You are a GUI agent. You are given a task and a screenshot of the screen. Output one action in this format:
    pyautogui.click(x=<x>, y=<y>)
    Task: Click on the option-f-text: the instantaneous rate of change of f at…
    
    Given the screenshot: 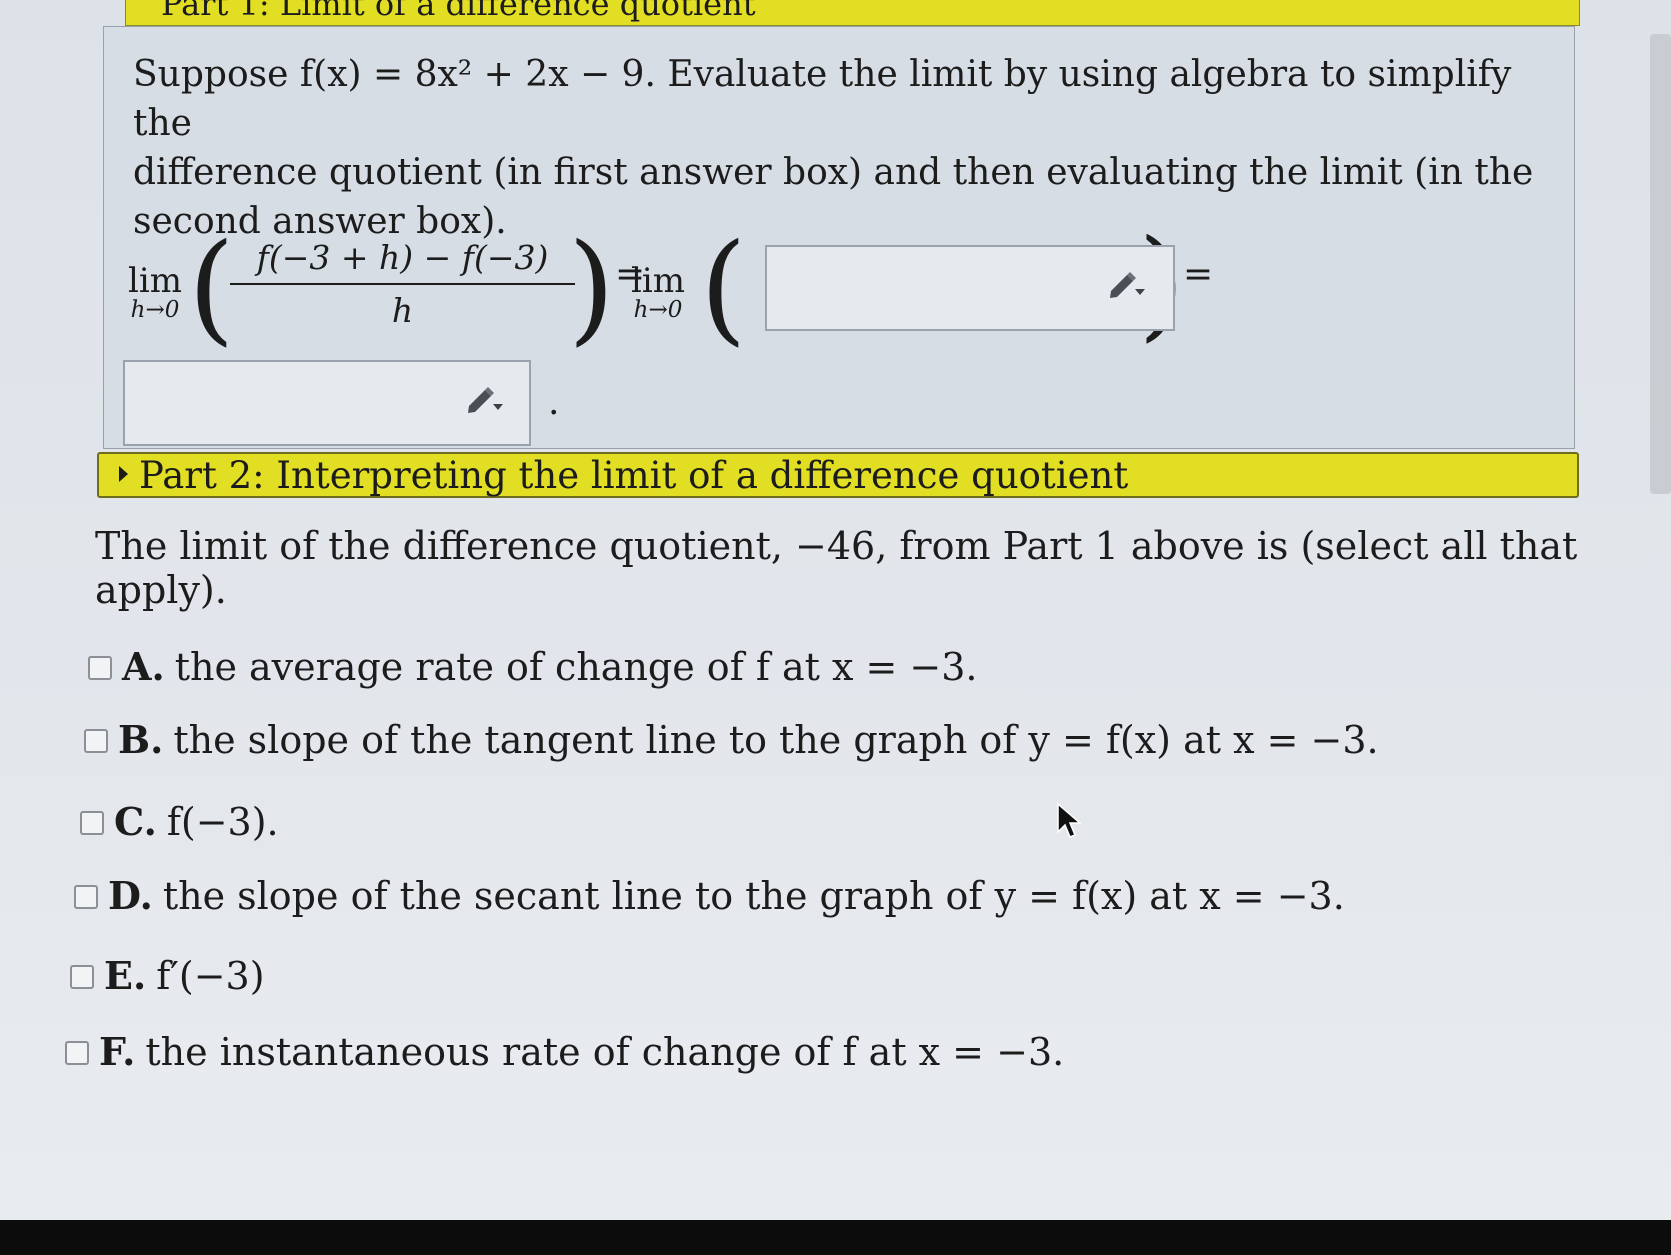 What is the action you would take?
    pyautogui.click(x=605, y=1052)
    